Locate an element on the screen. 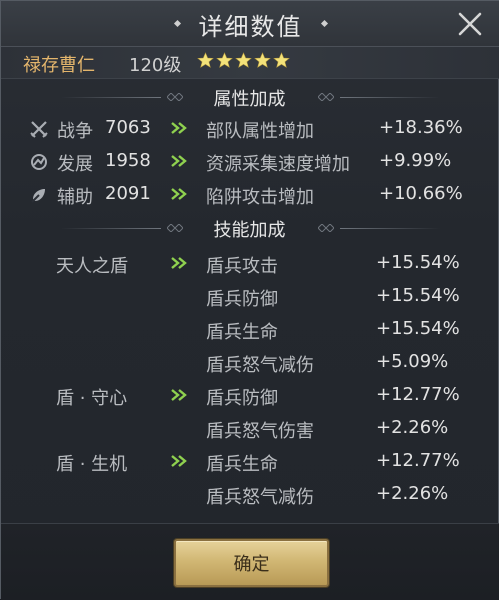 Image resolution: width=499 pixels, height=600 pixels. skill-name: 天人之盾 is located at coordinates (92, 266).